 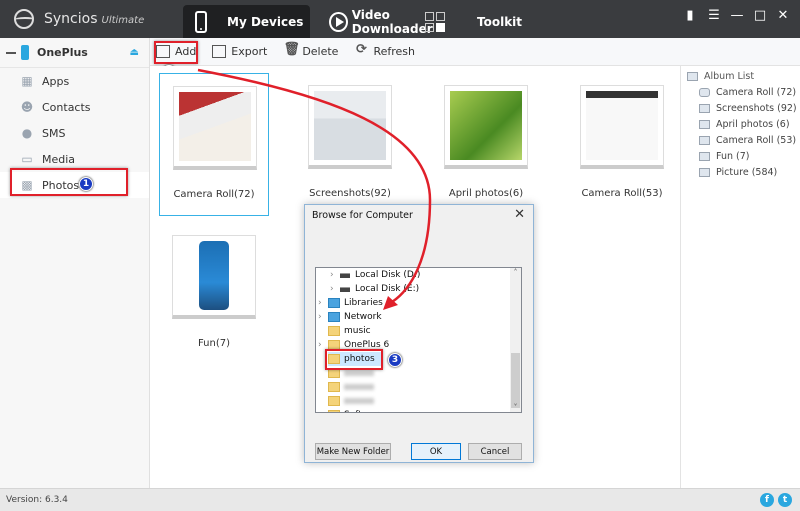 What do you see at coordinates (394, 51) in the screenshot?
I see `refresh-label: Refresh` at bounding box center [394, 51].